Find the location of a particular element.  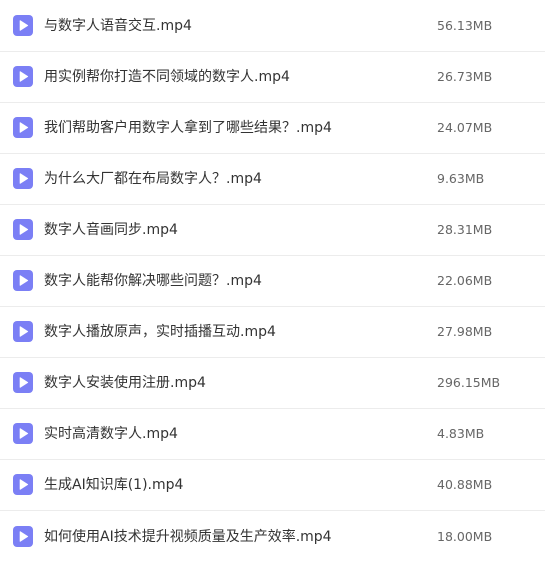

file-row-9: 实时高清数字人.mp4 4.83MB is located at coordinates (272, 434).